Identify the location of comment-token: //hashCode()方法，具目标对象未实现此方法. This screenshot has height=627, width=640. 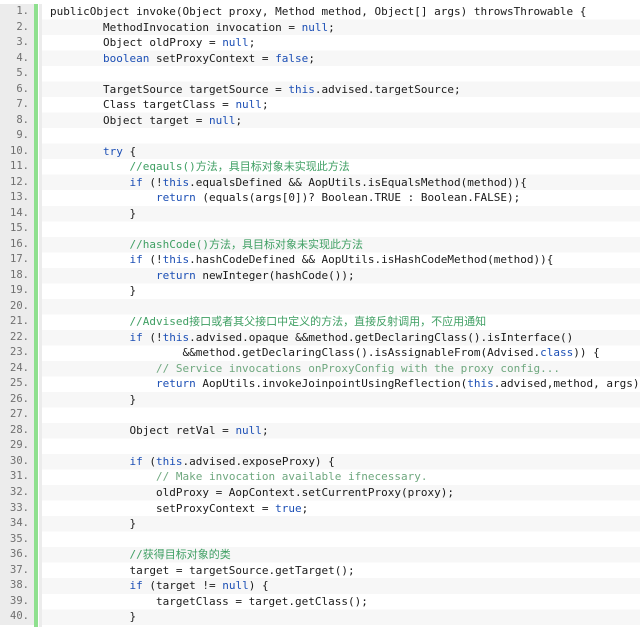
(246, 244).